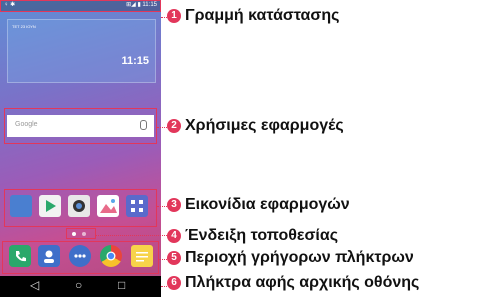 This screenshot has height=297, width=504. What do you see at coordinates (262, 15) in the screenshot?
I see `callout-label: Γραμμή κατάστασης` at bounding box center [262, 15].